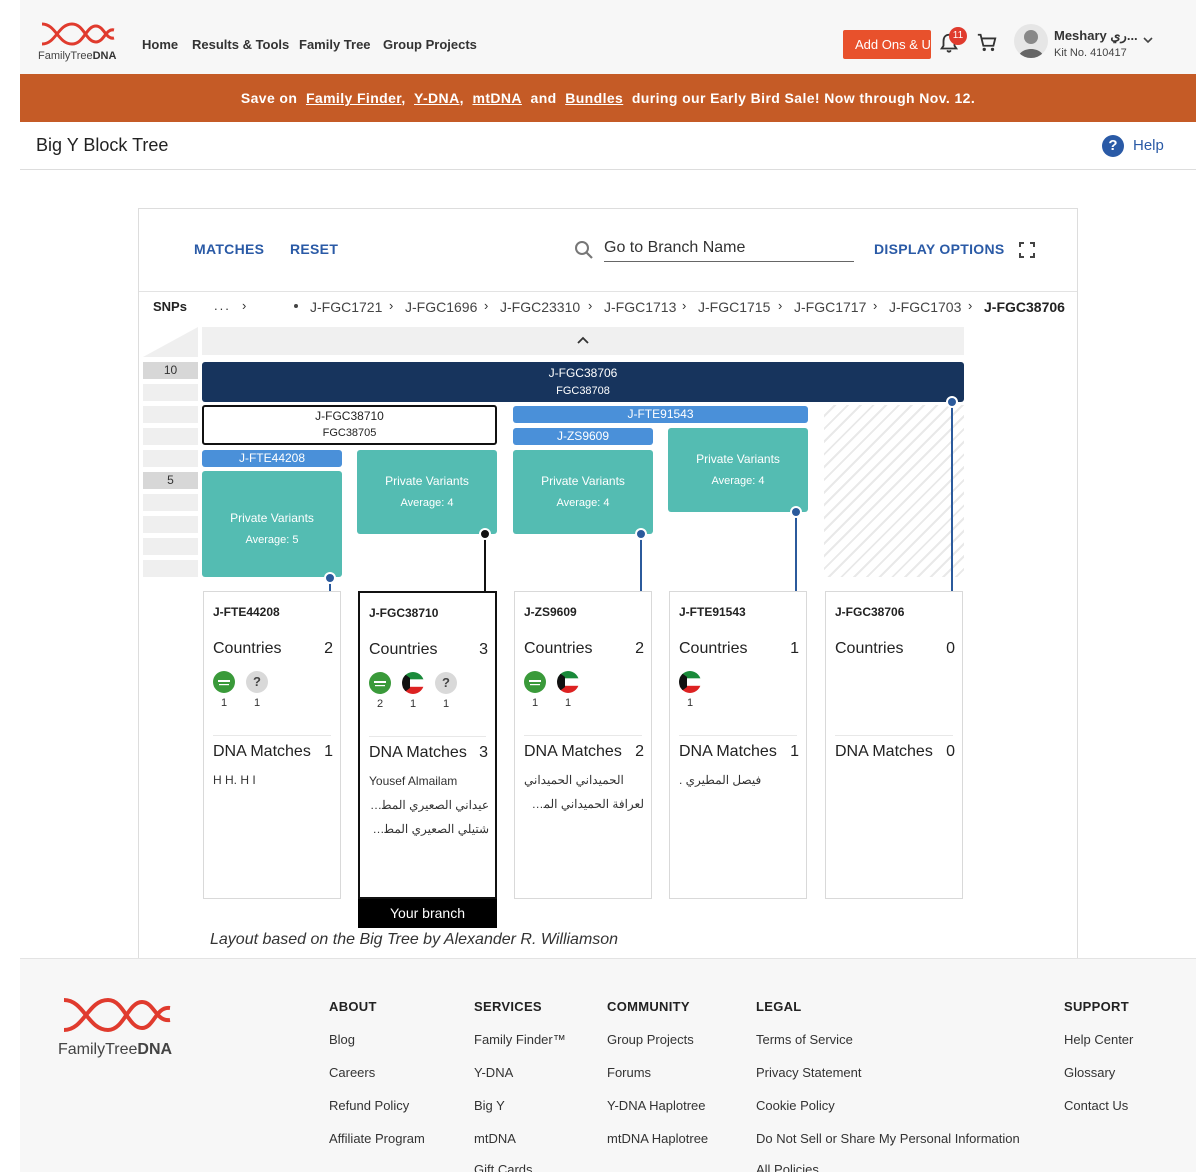 The height and width of the screenshot is (1172, 1200). I want to click on banner-text: Save on, so click(269, 98).